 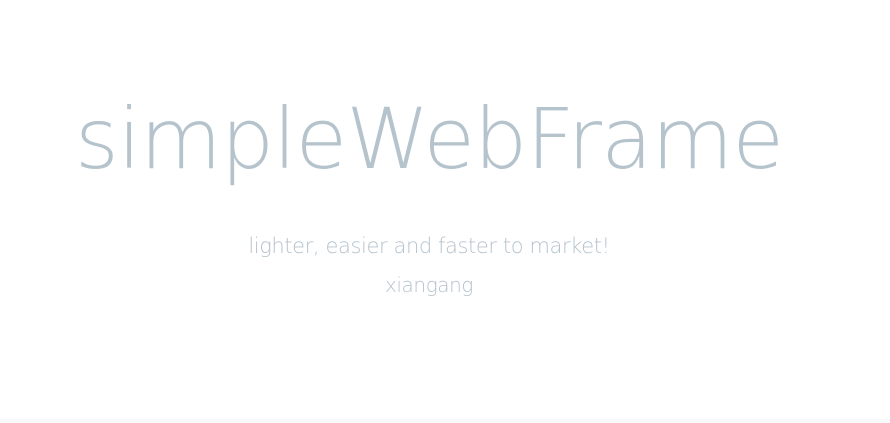 What do you see at coordinates (429, 285) in the screenshot?
I see `hero-author: xiangang` at bounding box center [429, 285].